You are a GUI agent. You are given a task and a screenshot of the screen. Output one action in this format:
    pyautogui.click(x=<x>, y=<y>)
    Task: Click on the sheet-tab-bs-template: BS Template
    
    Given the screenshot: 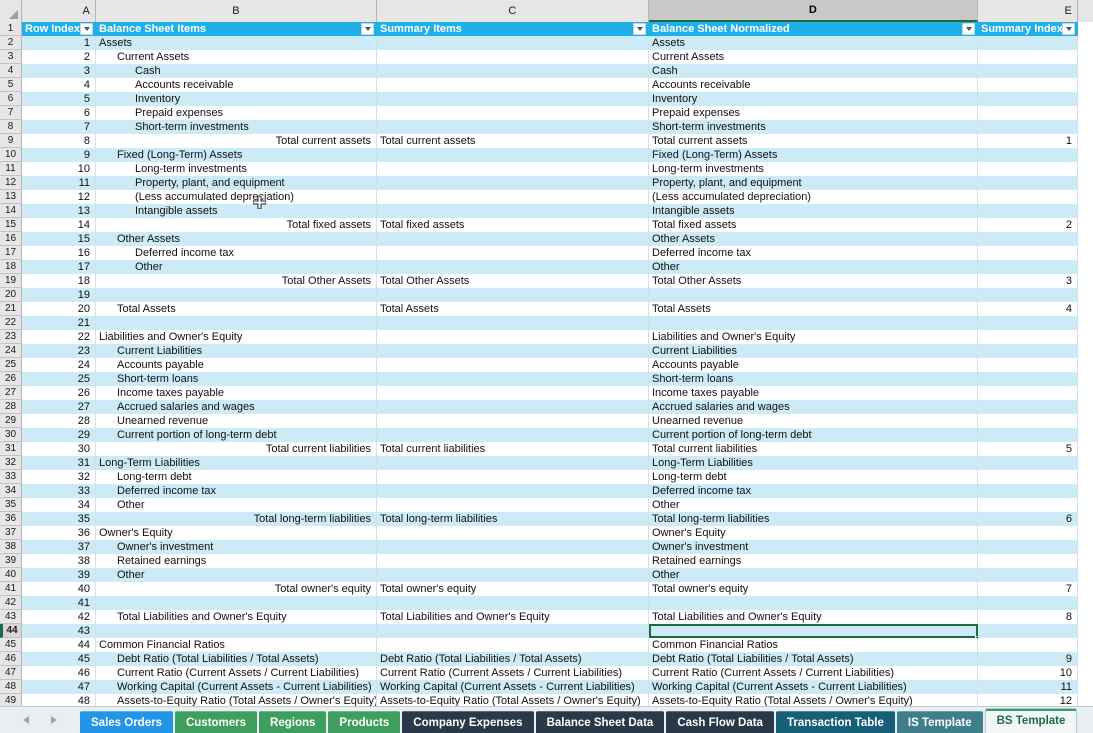 What is the action you would take?
    pyautogui.click(x=1031, y=720)
    